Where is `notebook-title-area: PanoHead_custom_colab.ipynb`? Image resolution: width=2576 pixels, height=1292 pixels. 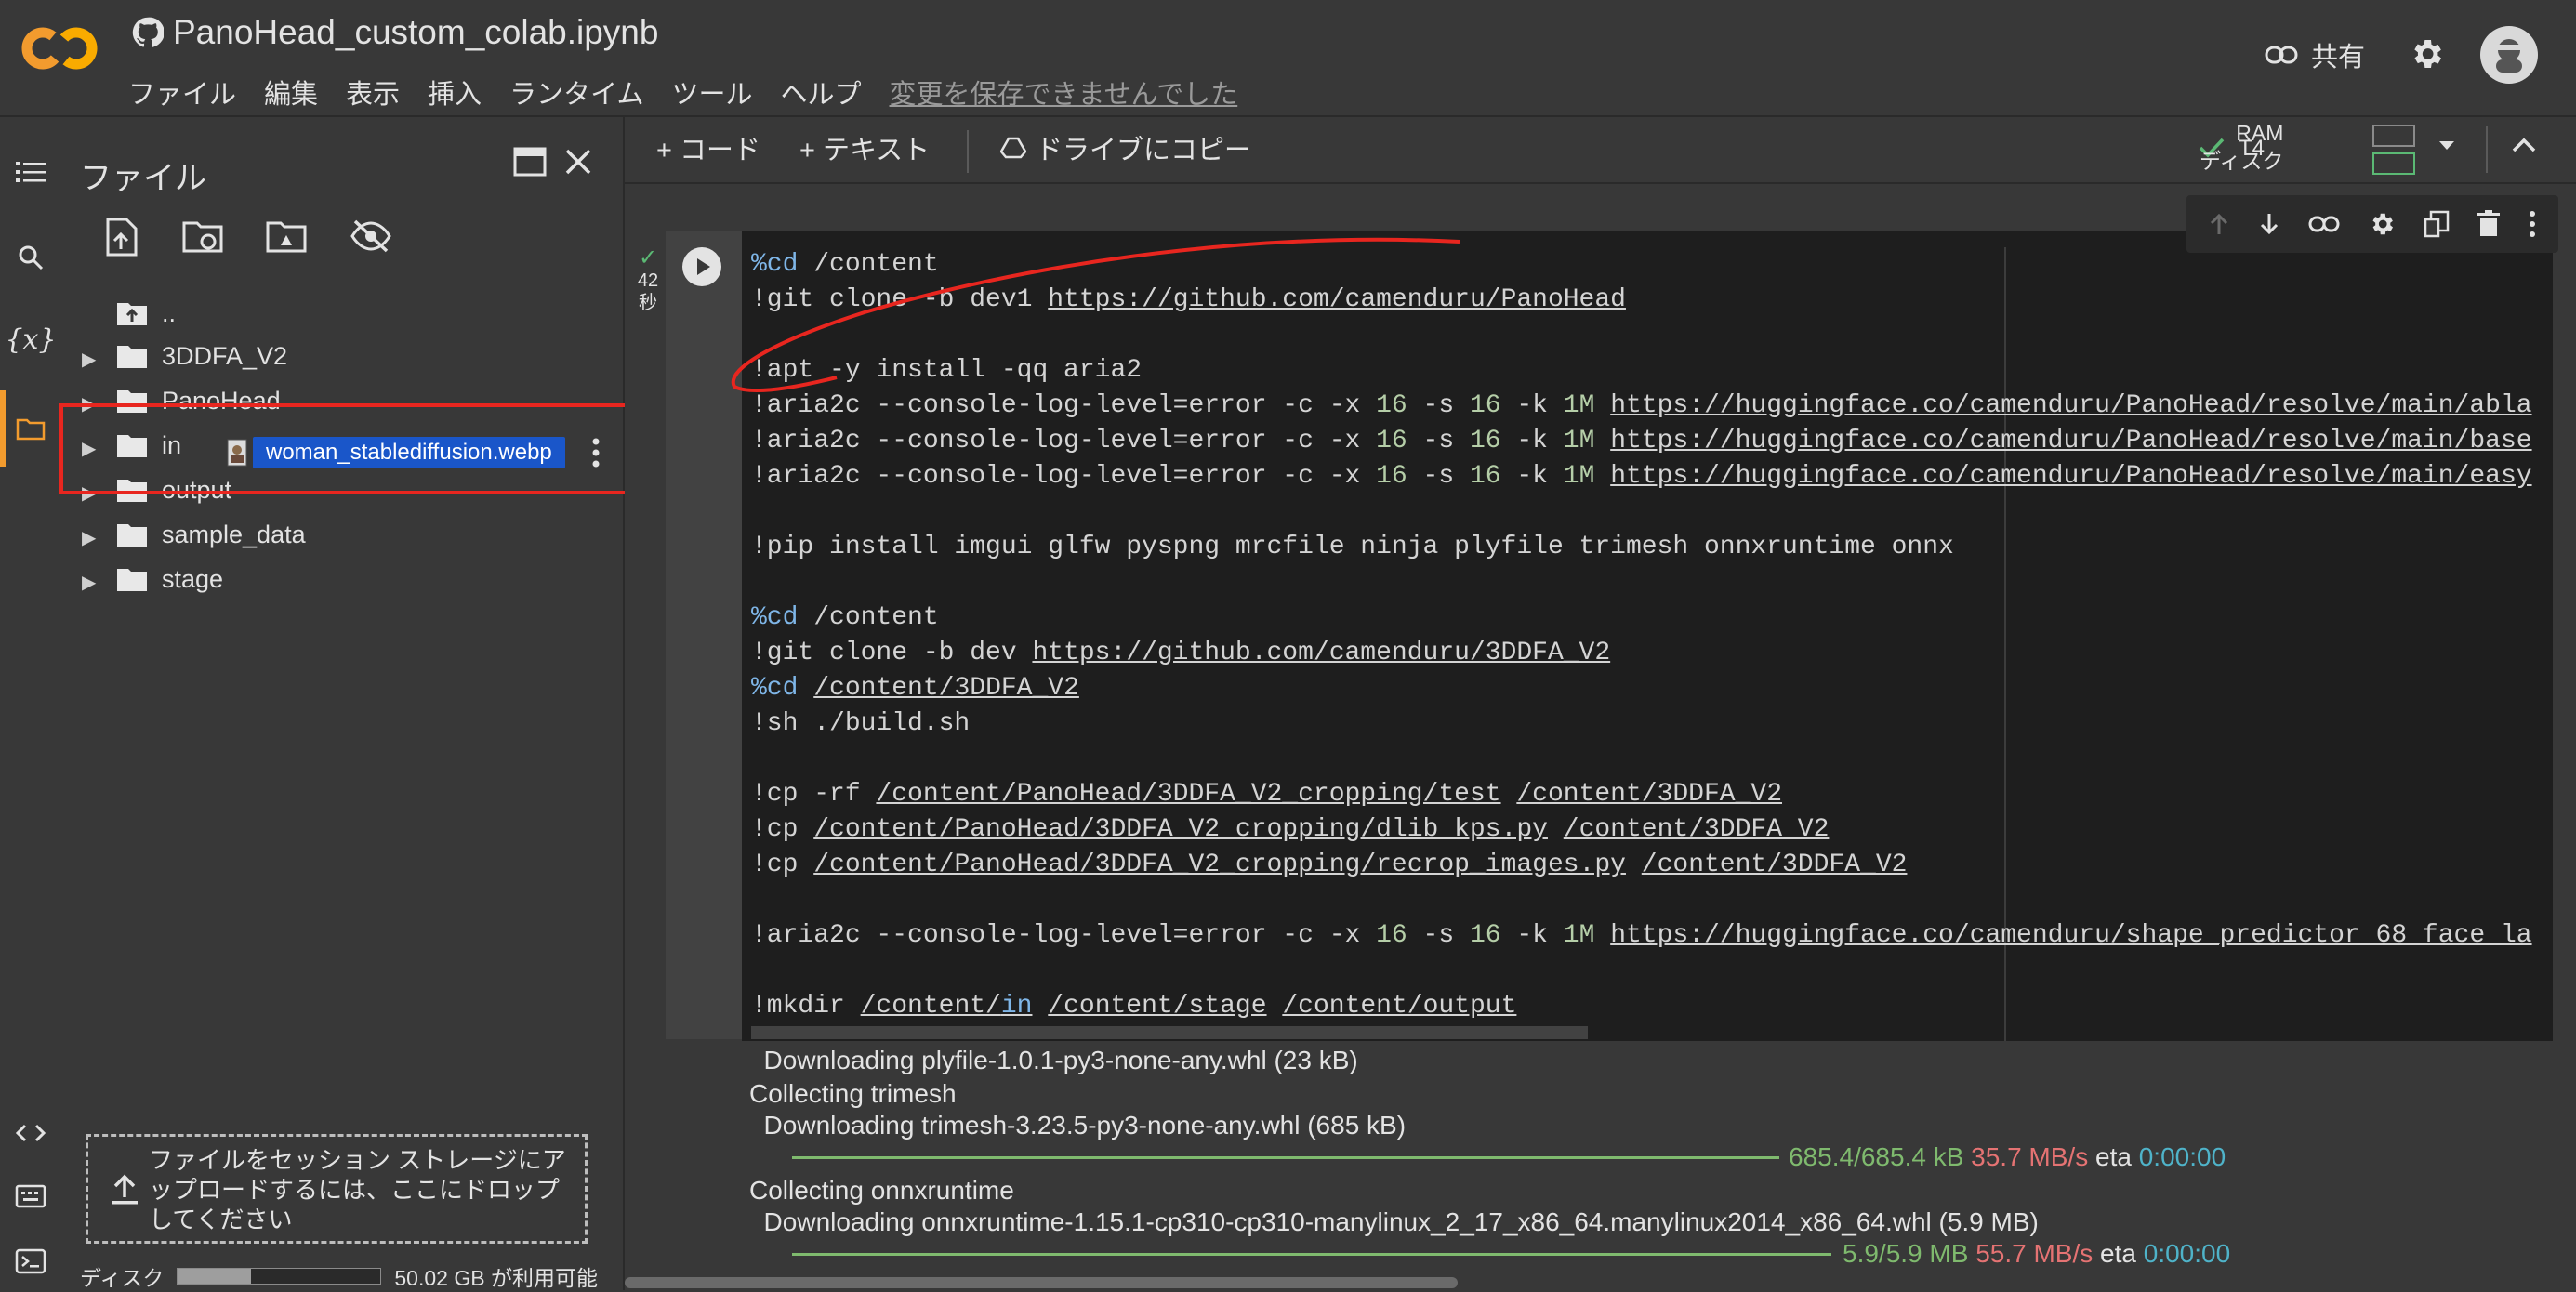
notebook-title-area: PanoHead_custom_colab.ipynb is located at coordinates (395, 32).